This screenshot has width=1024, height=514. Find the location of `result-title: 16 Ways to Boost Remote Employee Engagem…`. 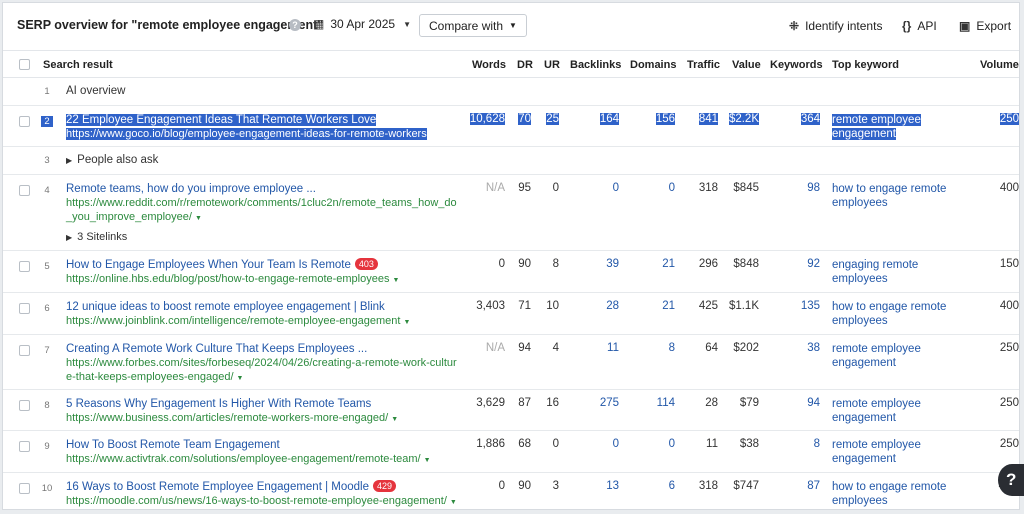

result-title: 16 Ways to Boost Remote Employee Engagem… is located at coordinates (217, 487).